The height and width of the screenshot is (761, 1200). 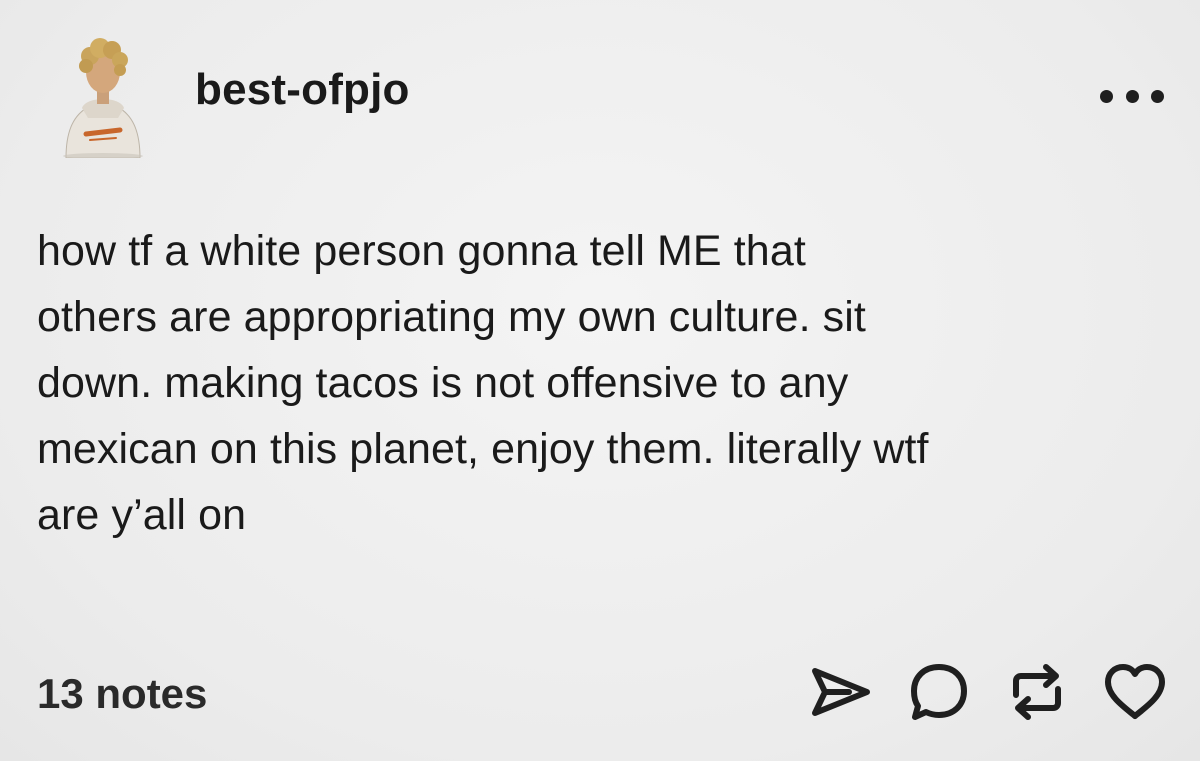 I want to click on username: best-ofpjo, so click(x=302, y=90).